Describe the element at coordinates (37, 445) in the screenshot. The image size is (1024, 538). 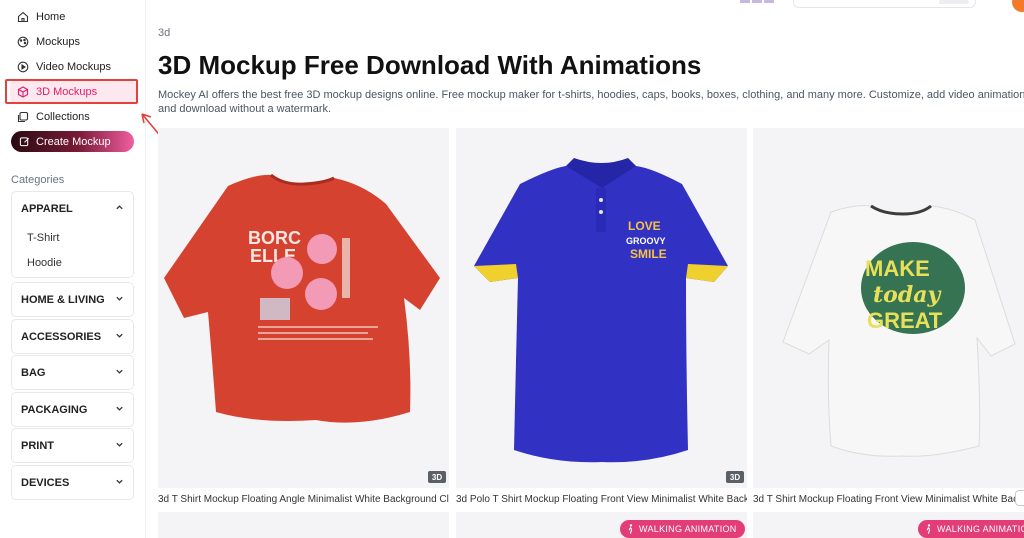
I see `category-label: PRINT` at that location.